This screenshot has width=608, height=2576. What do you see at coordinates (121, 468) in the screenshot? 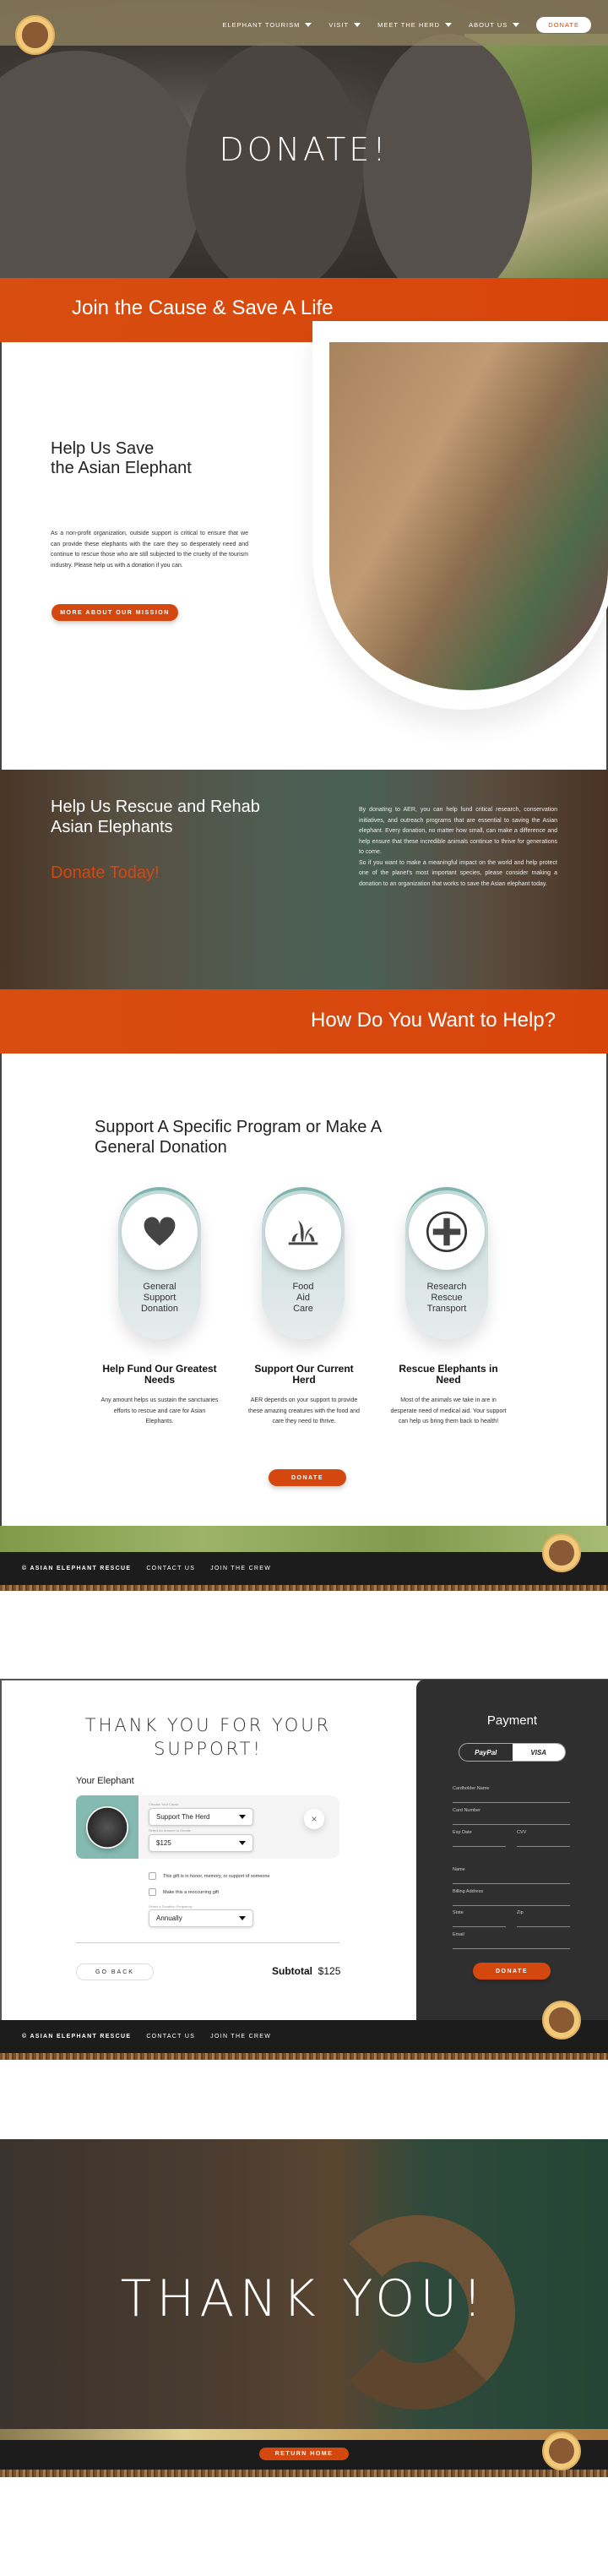
I see `heading-line: the Asian Elephant` at bounding box center [121, 468].